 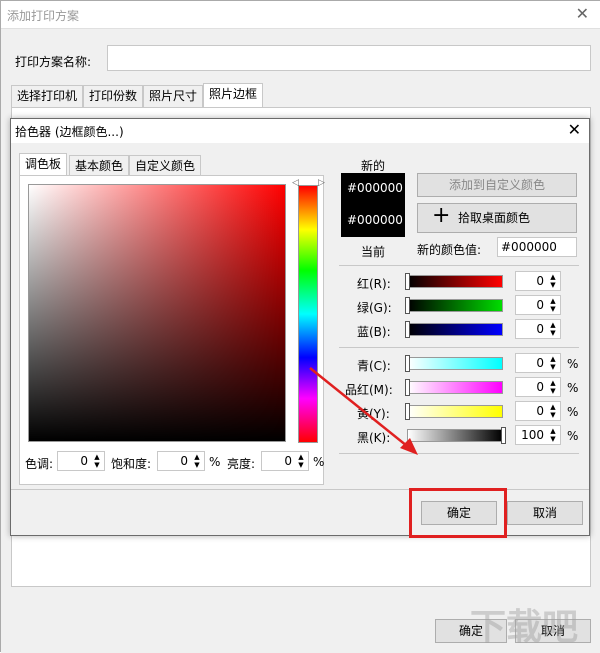 I want to click on scheme-name-label: 打印方案名称:, so click(x=53, y=62).